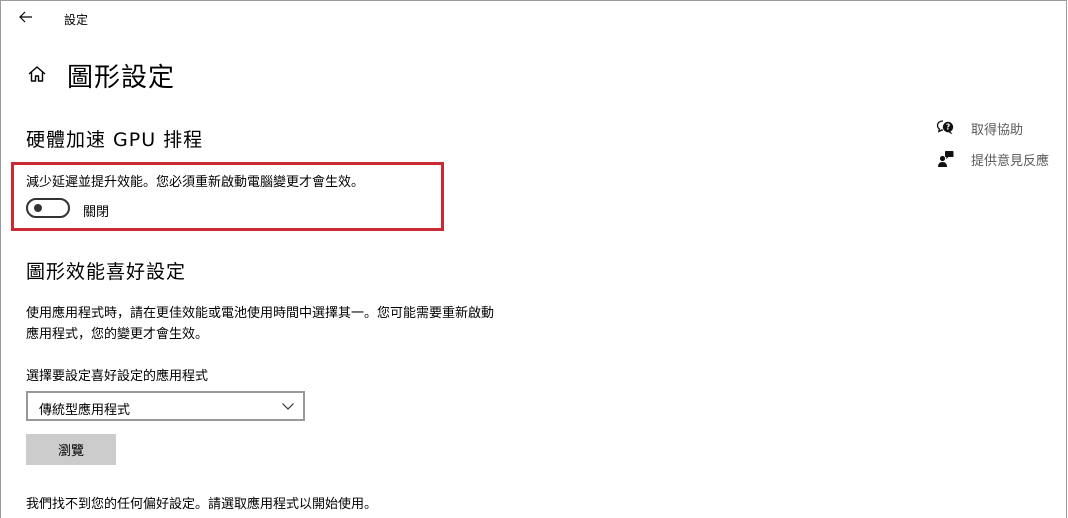  Describe the element at coordinates (106, 272) in the screenshot. I see `graphics-preference-heading: 圖形效能喜好設定` at that location.